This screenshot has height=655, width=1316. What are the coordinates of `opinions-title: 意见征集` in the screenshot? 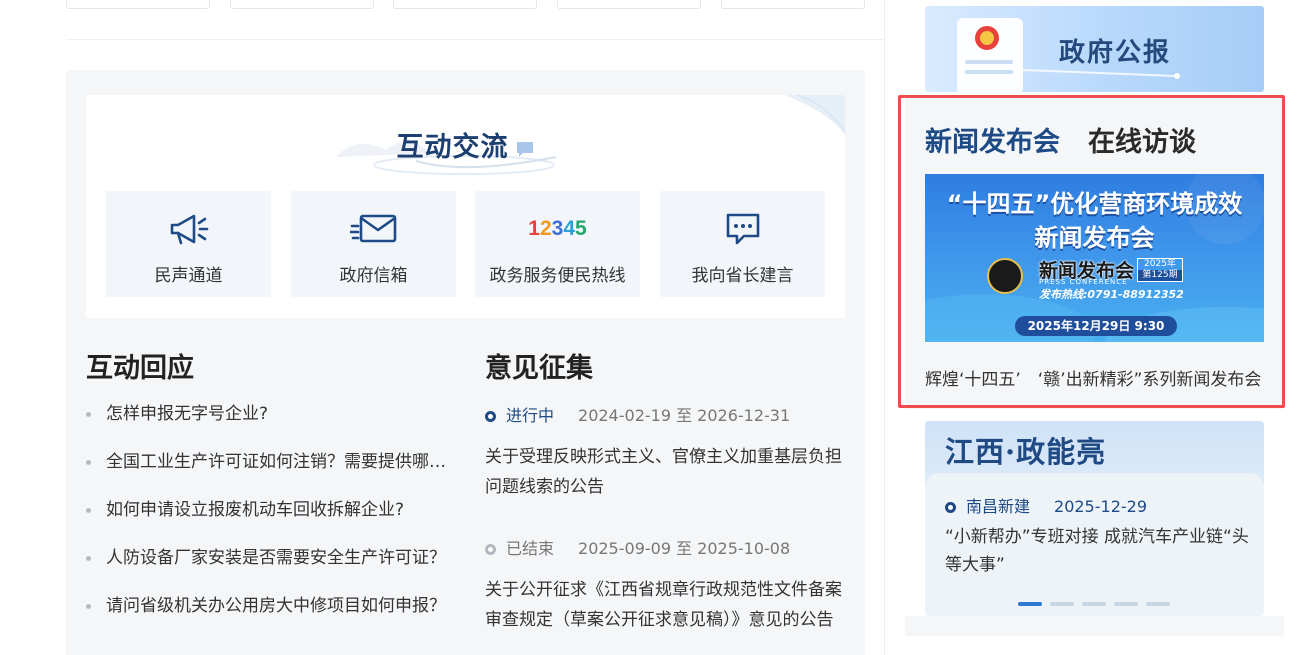 It's located at (539, 365).